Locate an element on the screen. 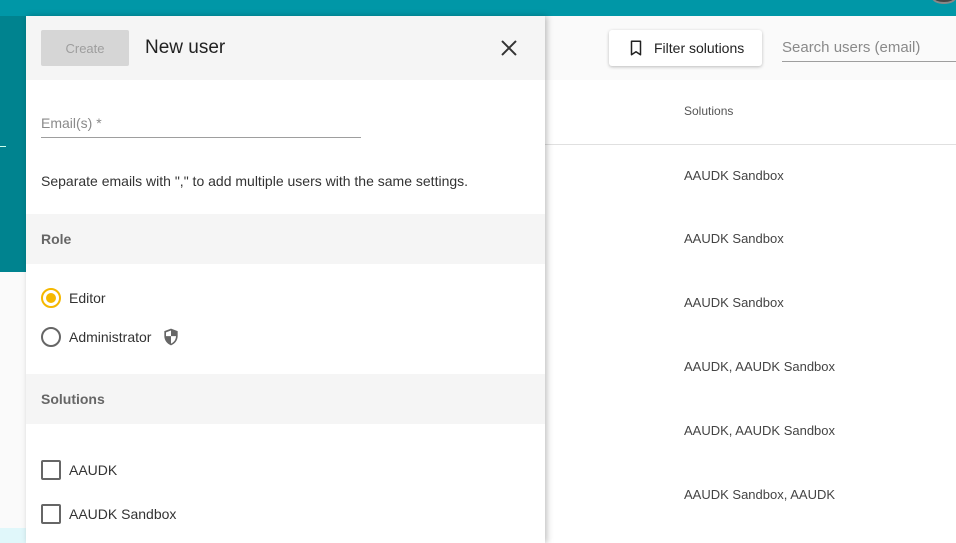 Image resolution: width=956 pixels, height=543 pixels. role-option-administrator: Administrator is located at coordinates (111, 337).